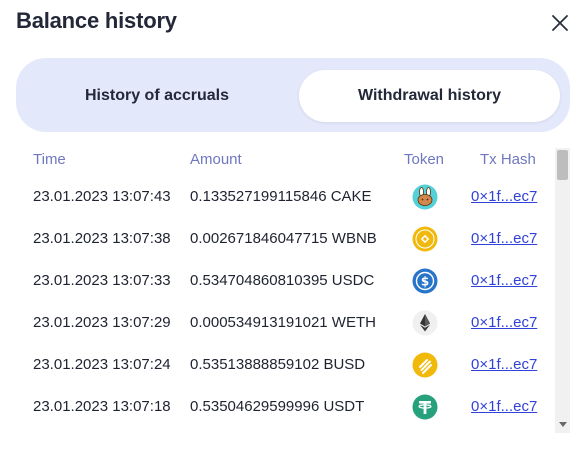 Image resolution: width=586 pixels, height=449 pixels. I want to click on row-amount: 0.000534913191021 WETH, so click(283, 322).